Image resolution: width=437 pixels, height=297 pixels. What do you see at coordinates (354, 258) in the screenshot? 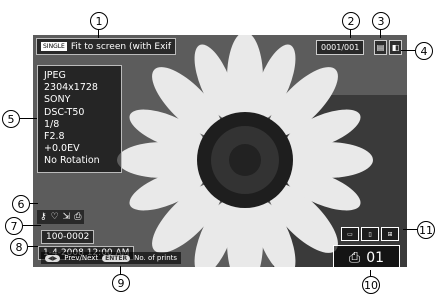
I see `print-icon: ⎙` at bounding box center [354, 258].